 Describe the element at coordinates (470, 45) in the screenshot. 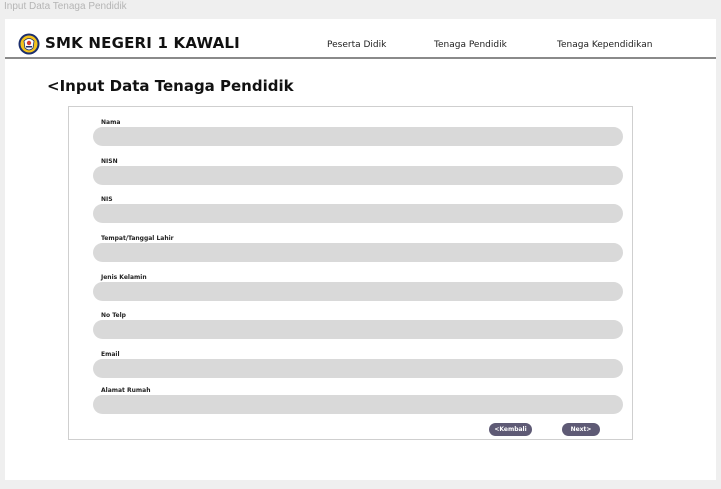

I see `nav-tenaga-pendidik: Tenaga Pendidik` at that location.